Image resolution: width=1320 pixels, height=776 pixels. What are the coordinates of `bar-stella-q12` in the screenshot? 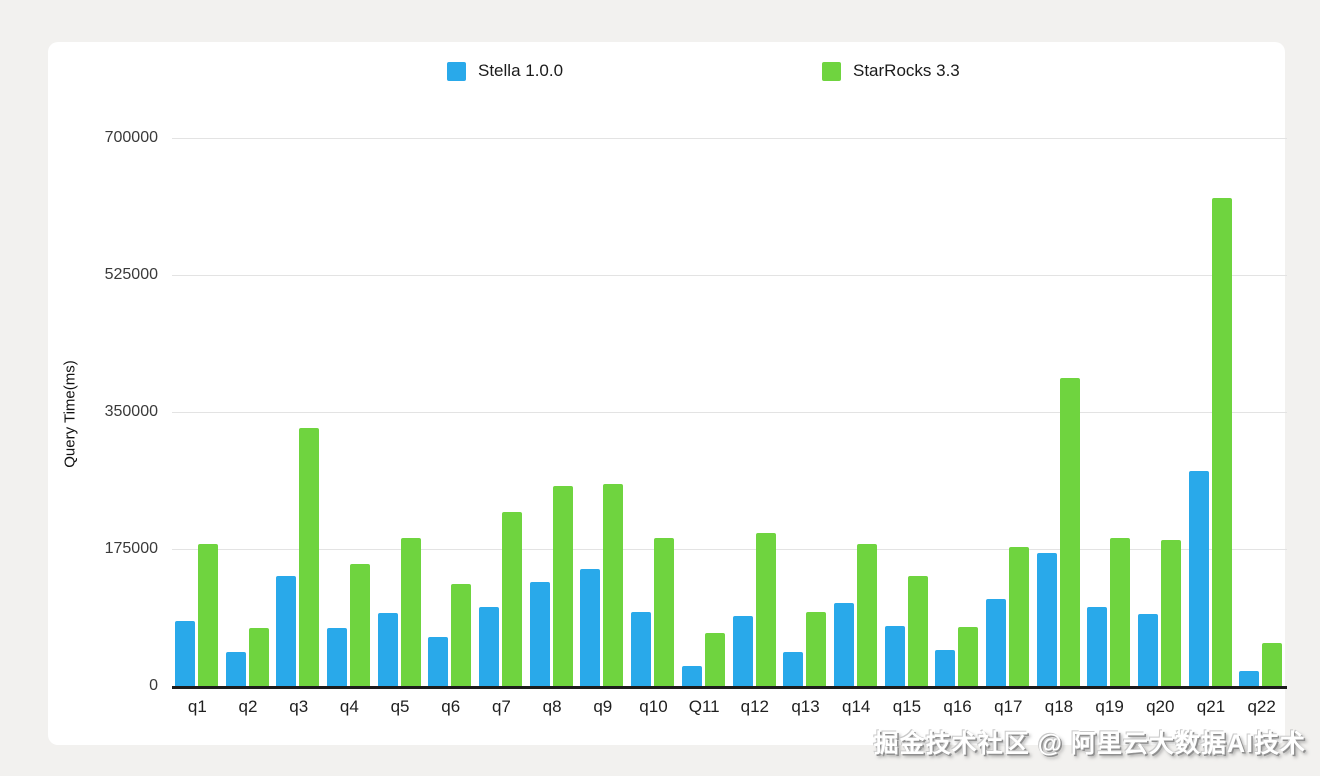 It's located at (742, 651).